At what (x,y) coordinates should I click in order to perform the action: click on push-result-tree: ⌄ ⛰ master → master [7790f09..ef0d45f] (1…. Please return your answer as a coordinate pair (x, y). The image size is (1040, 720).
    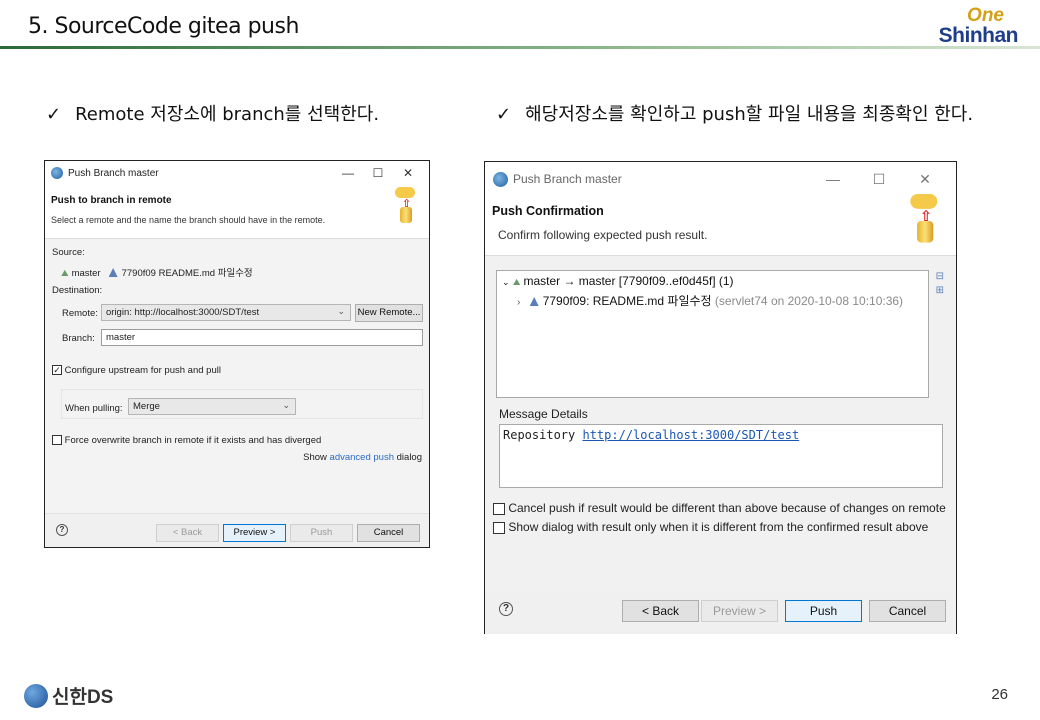
    Looking at the image, I should click on (712, 334).